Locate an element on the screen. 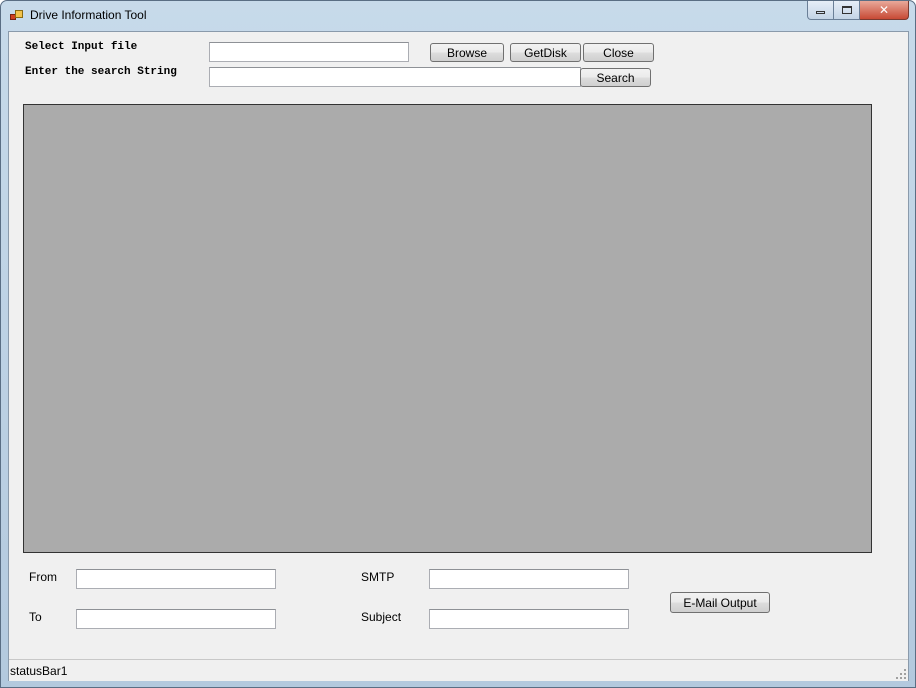 The width and height of the screenshot is (916, 688). window-close-button: ✕ is located at coordinates (884, 10).